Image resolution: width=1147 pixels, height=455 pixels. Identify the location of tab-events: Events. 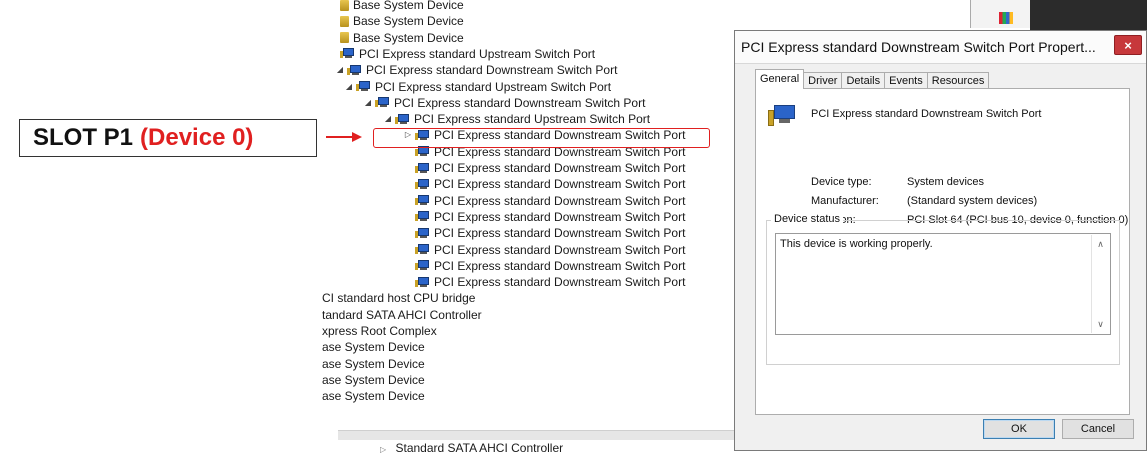
(906, 80).